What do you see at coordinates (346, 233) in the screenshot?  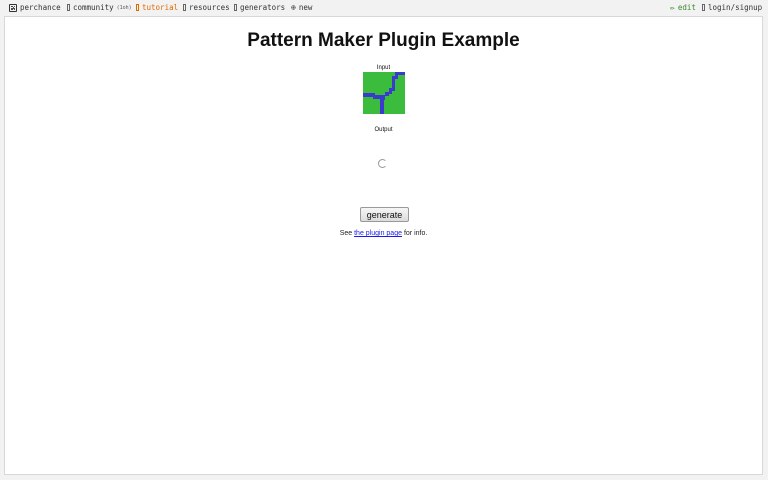 I see `info-prefix: See` at bounding box center [346, 233].